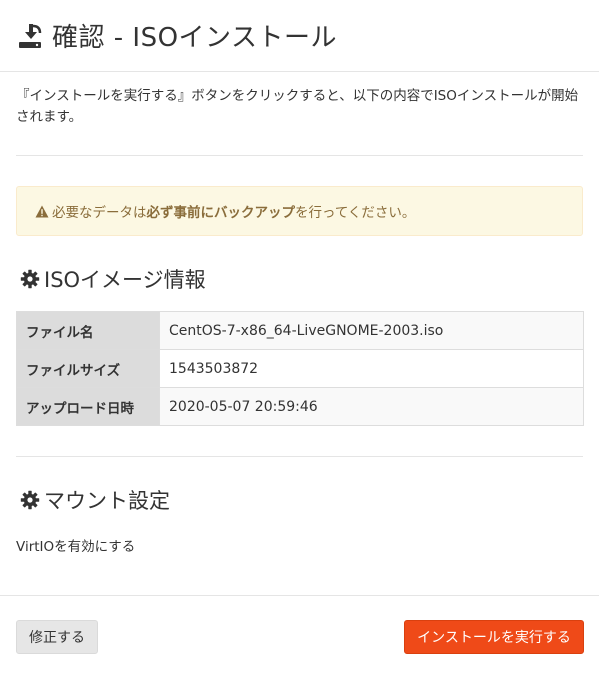 The image size is (599, 677). Describe the element at coordinates (494, 637) in the screenshot. I see `run-install-button: インストールを実行する` at that location.